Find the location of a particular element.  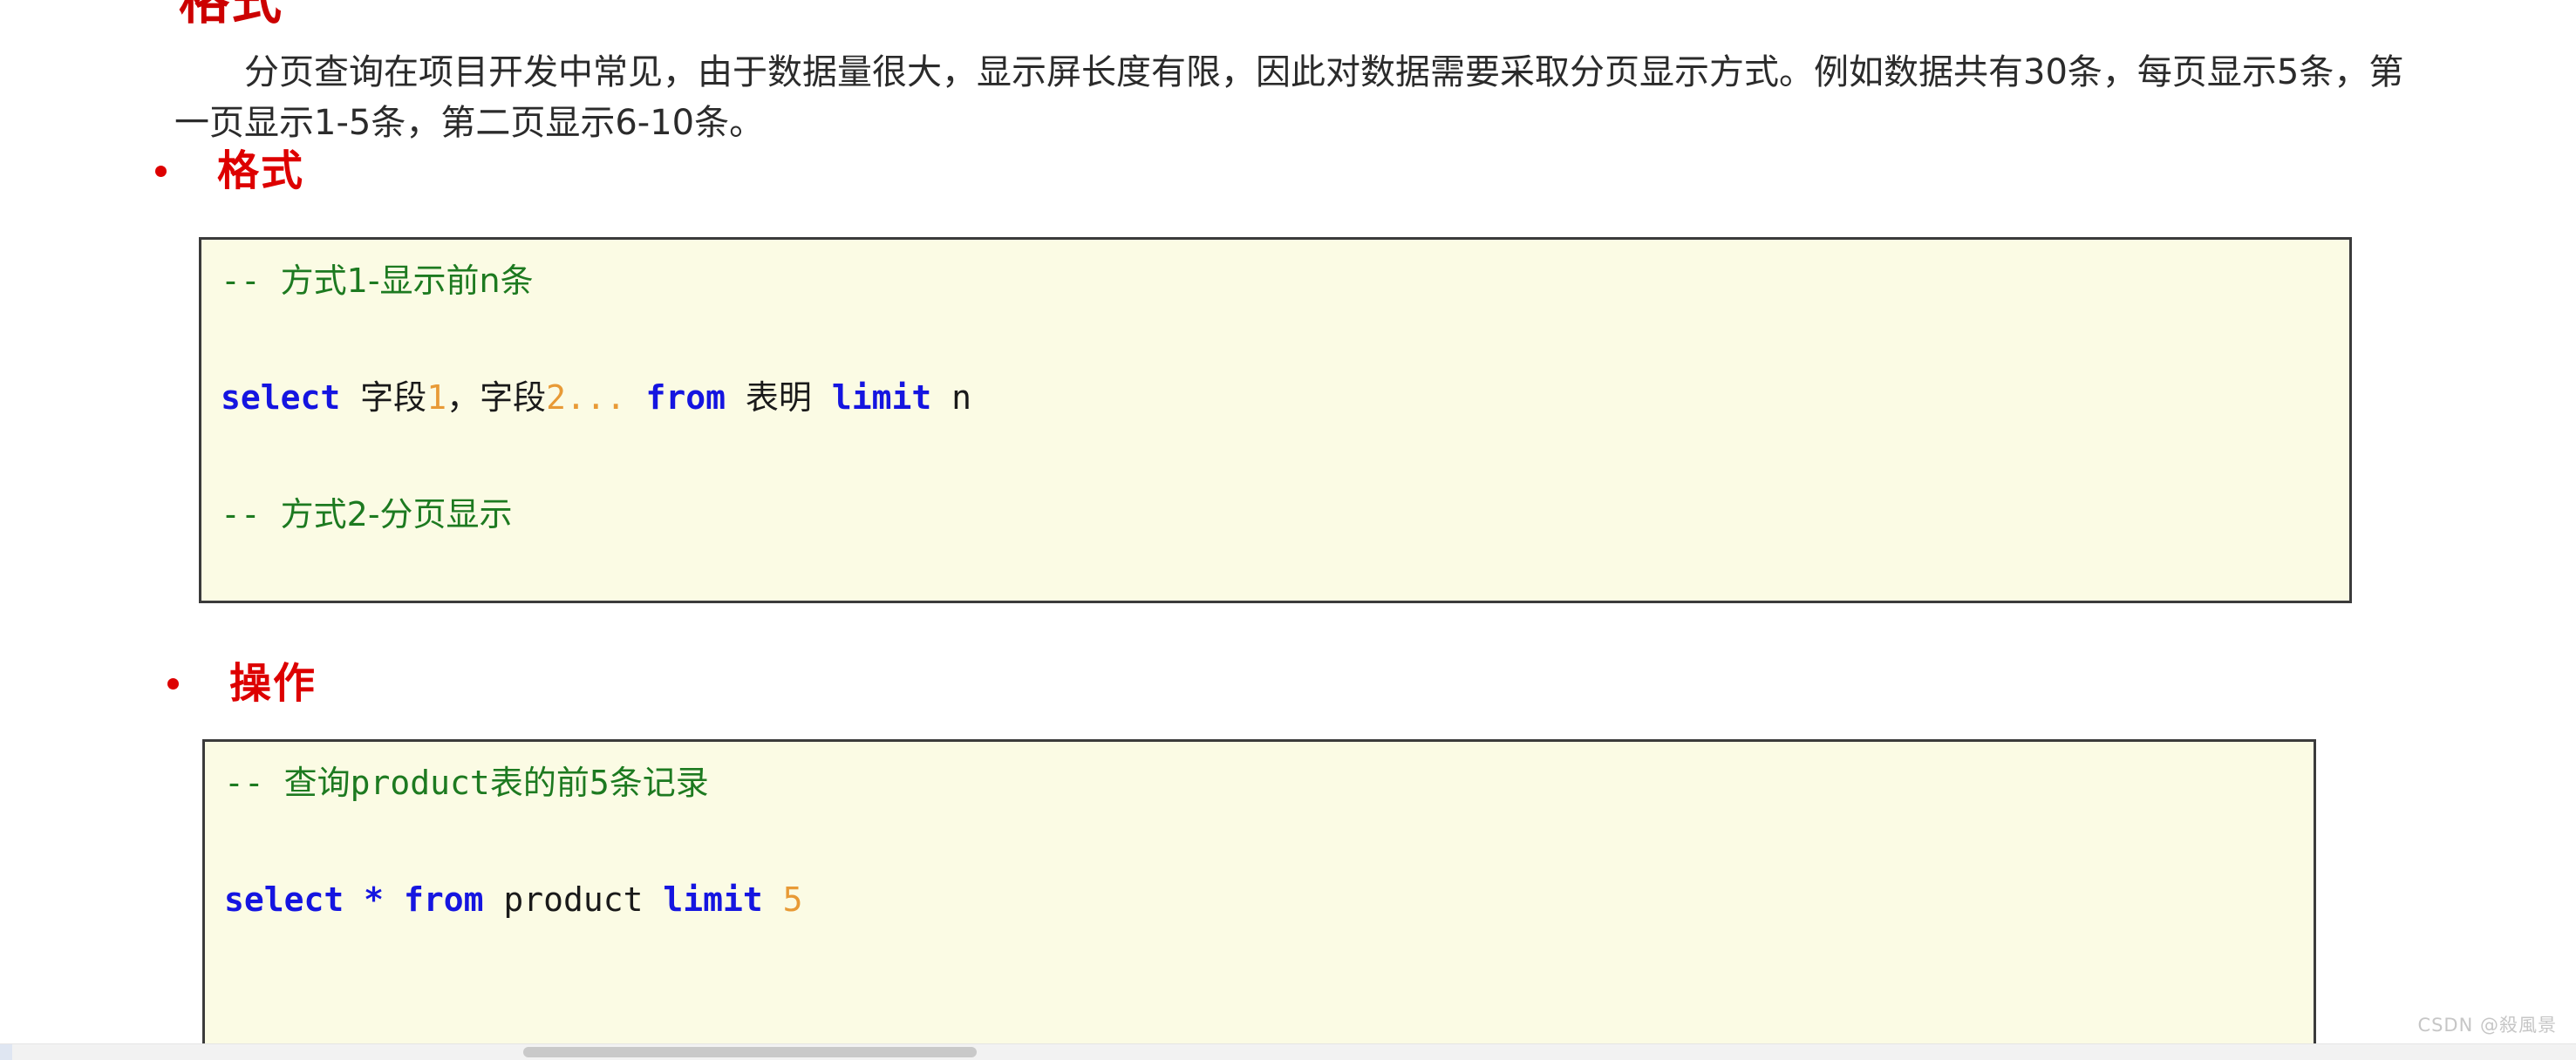

code-token: 方式2-分页显示 is located at coordinates (397, 514).